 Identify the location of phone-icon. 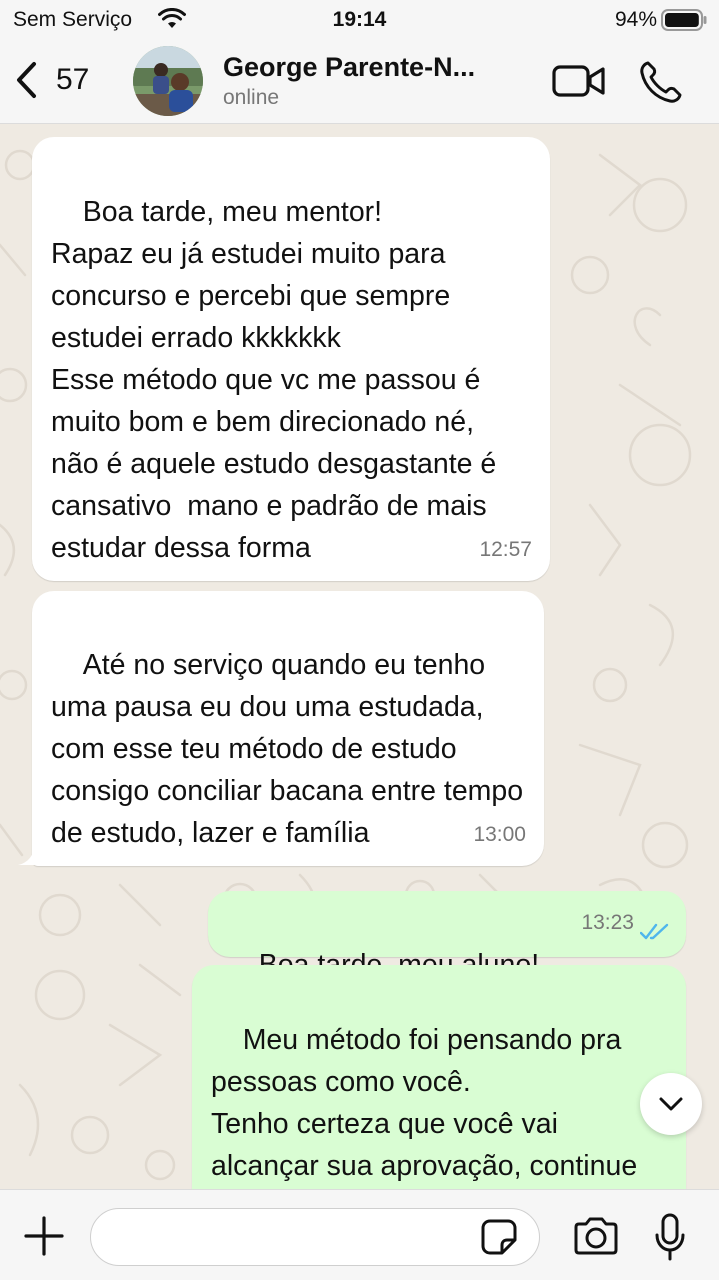
(661, 82).